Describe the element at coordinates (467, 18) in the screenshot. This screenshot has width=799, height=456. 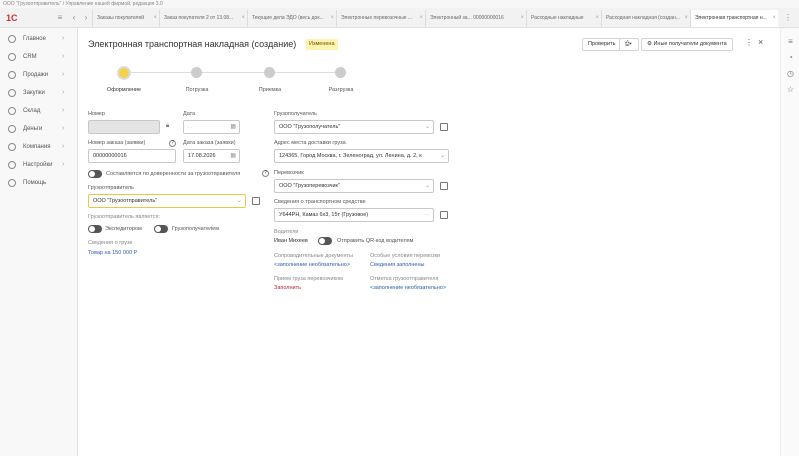
I see `tab-label: Электронный за... 00000000016` at that location.